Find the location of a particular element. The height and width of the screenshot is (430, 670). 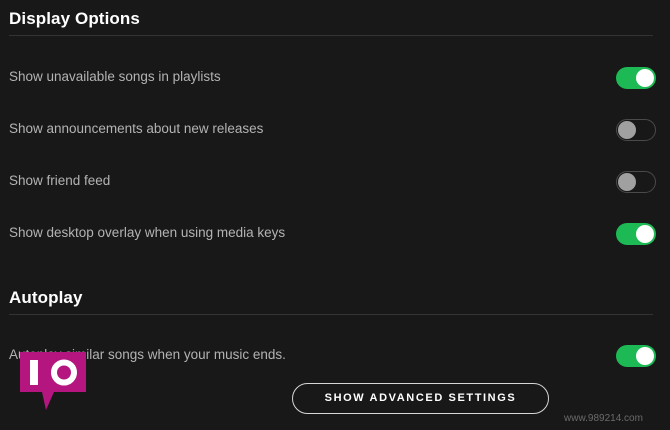

toggle-unavailable-songs is located at coordinates (636, 78).